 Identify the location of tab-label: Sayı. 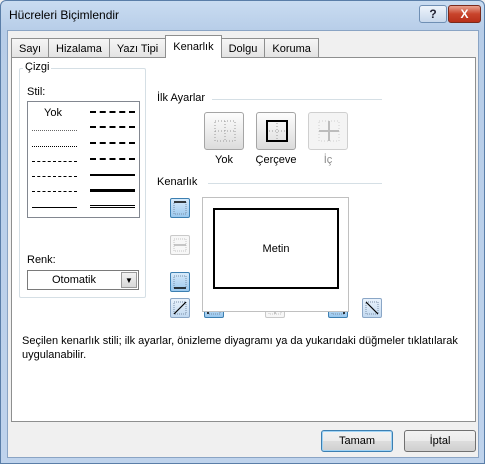
(30, 48).